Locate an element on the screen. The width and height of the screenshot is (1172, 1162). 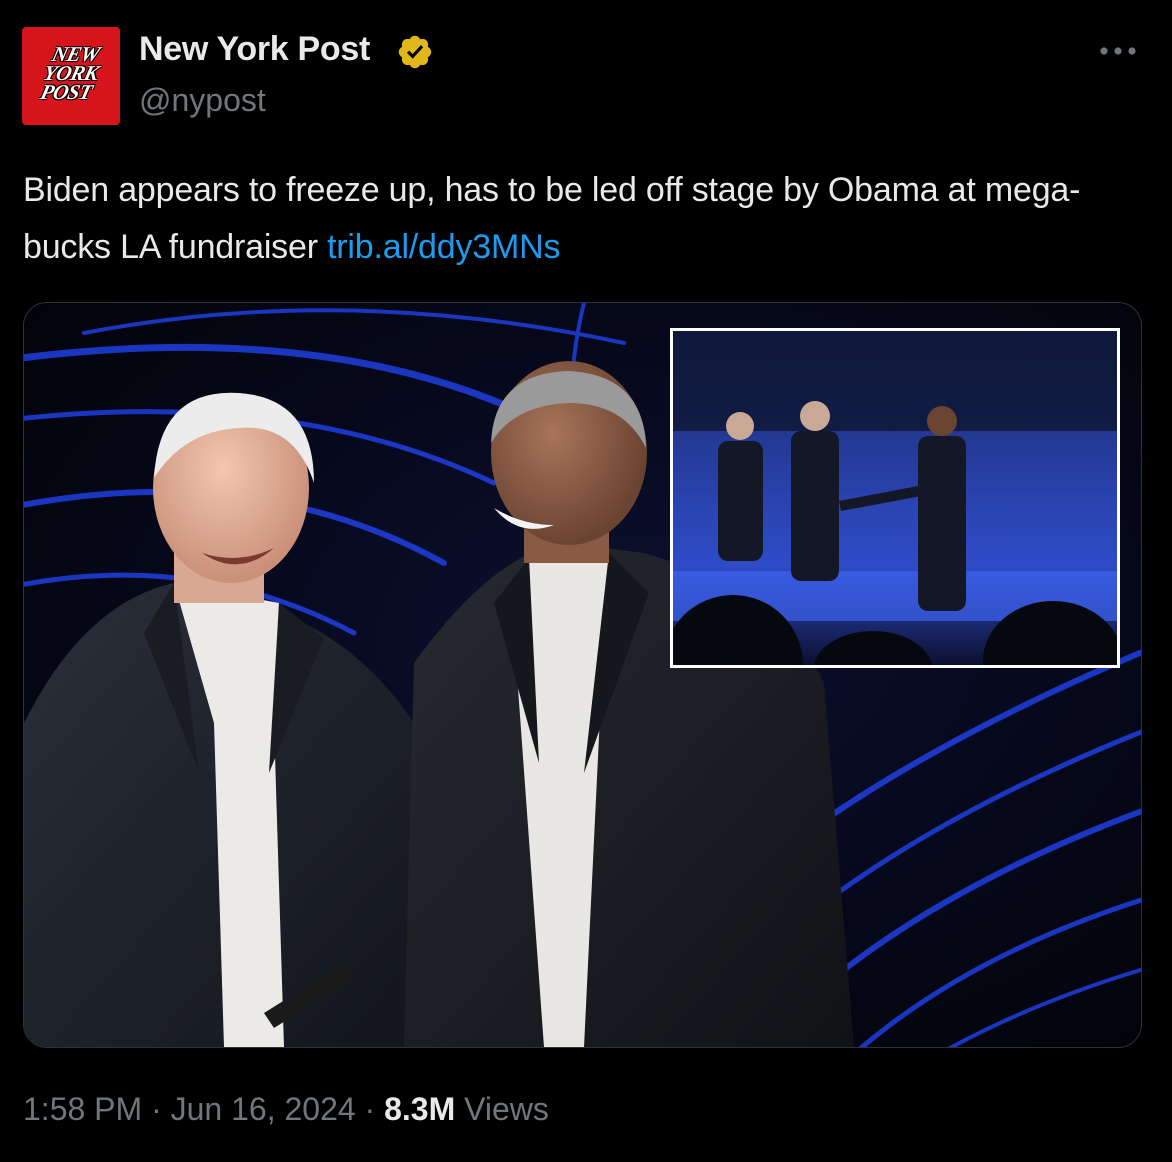
avatar: NEW YORK POST is located at coordinates (71, 76).